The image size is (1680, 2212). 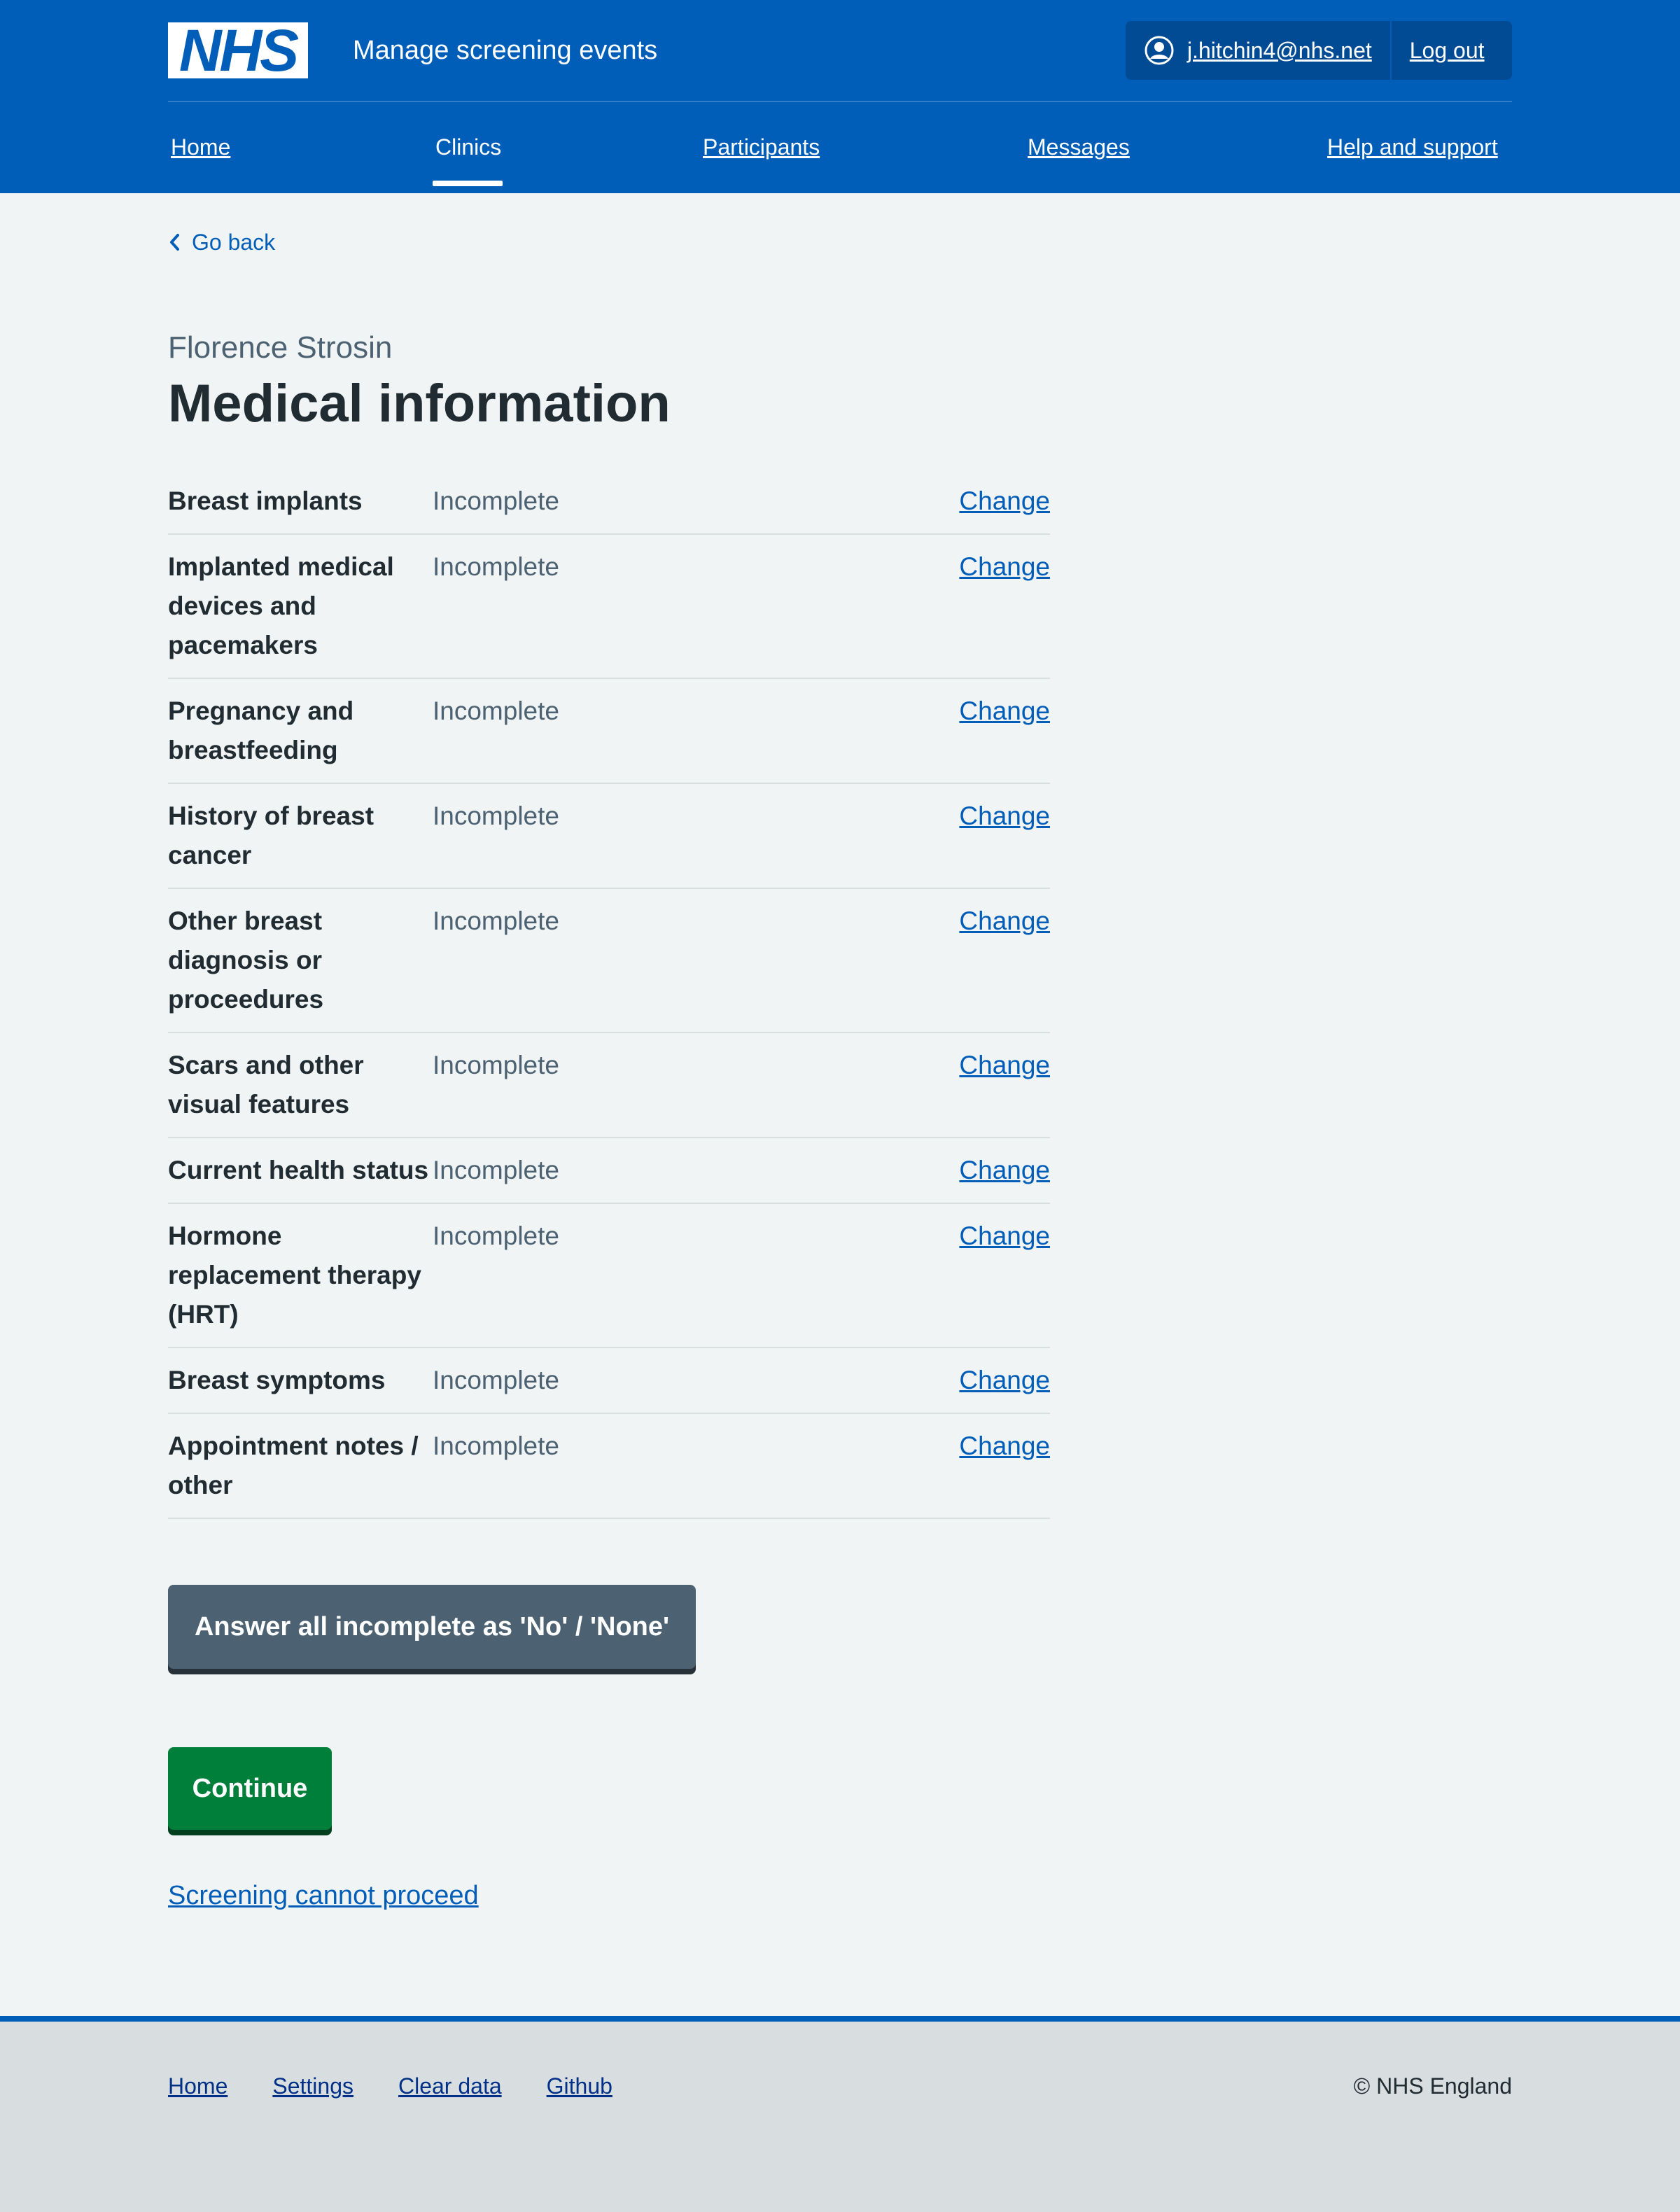 What do you see at coordinates (323, 1895) in the screenshot?
I see `screening-cannot-proceed-link: Screening cannot proceed` at bounding box center [323, 1895].